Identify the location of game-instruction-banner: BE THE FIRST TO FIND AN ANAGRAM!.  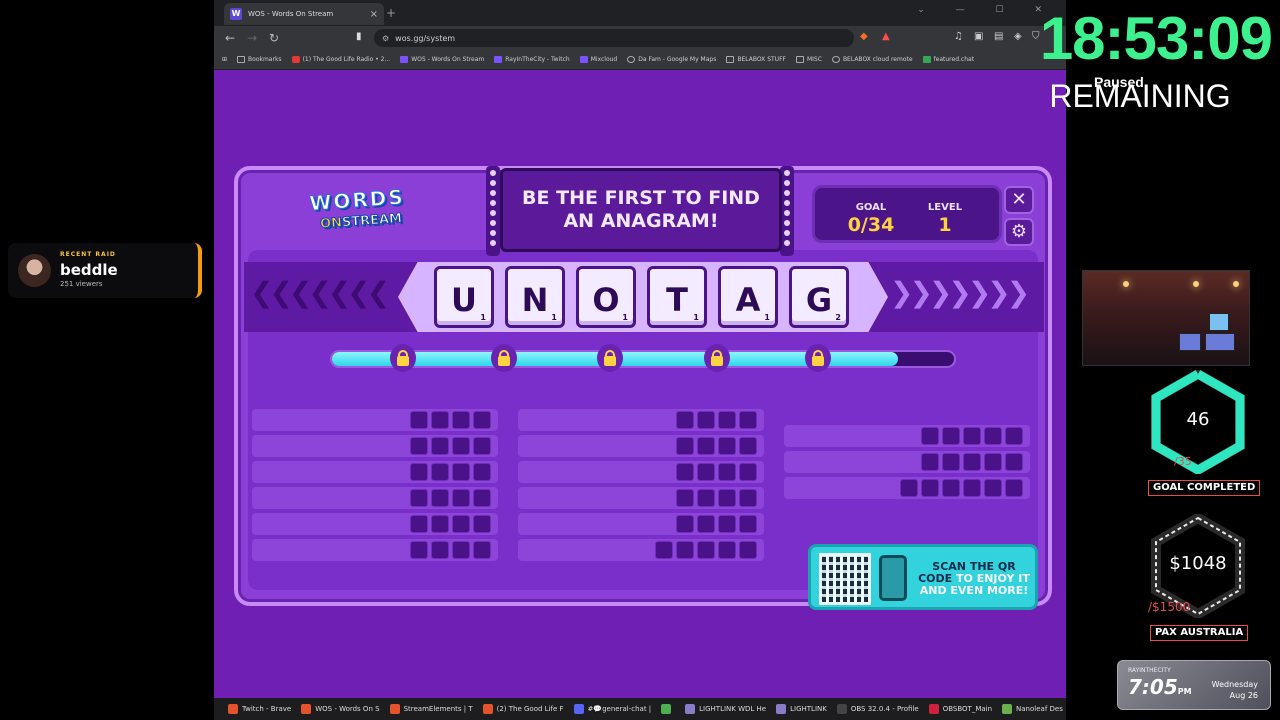
(641, 210).